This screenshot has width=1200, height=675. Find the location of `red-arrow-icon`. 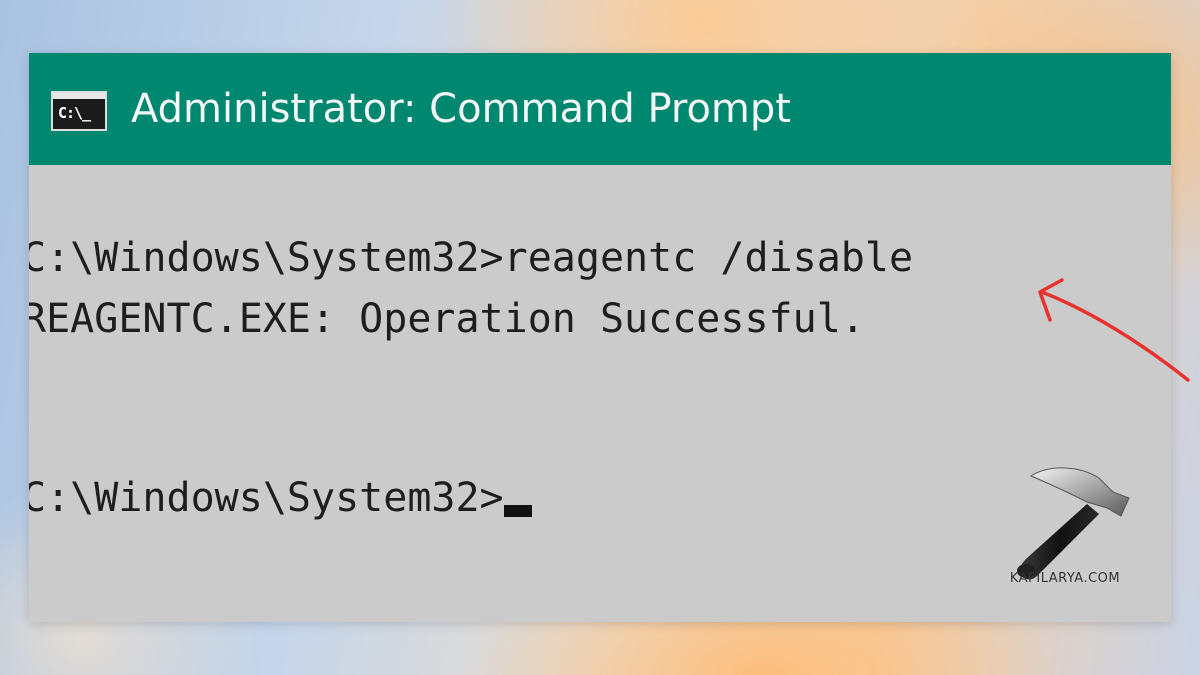

red-arrow-icon is located at coordinates (1114, 330).